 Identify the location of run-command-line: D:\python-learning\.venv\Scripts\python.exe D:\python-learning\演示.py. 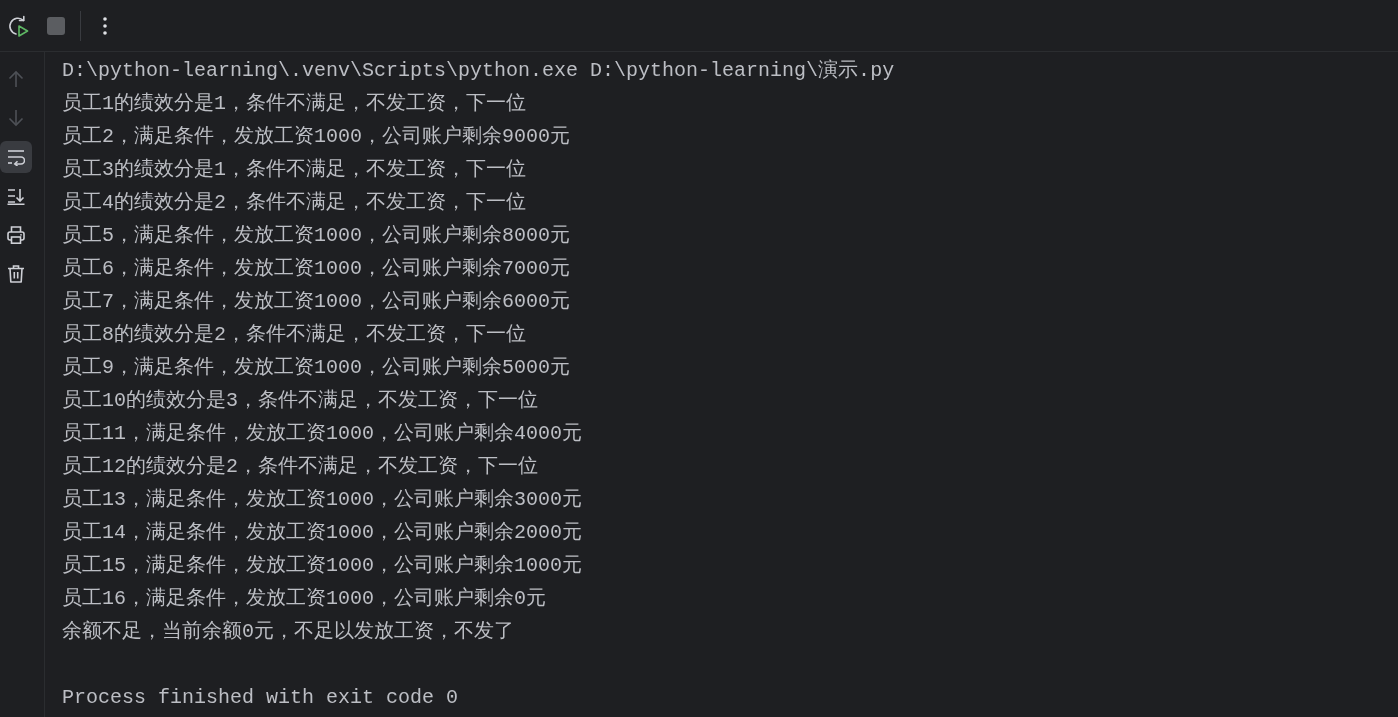
(479, 71).